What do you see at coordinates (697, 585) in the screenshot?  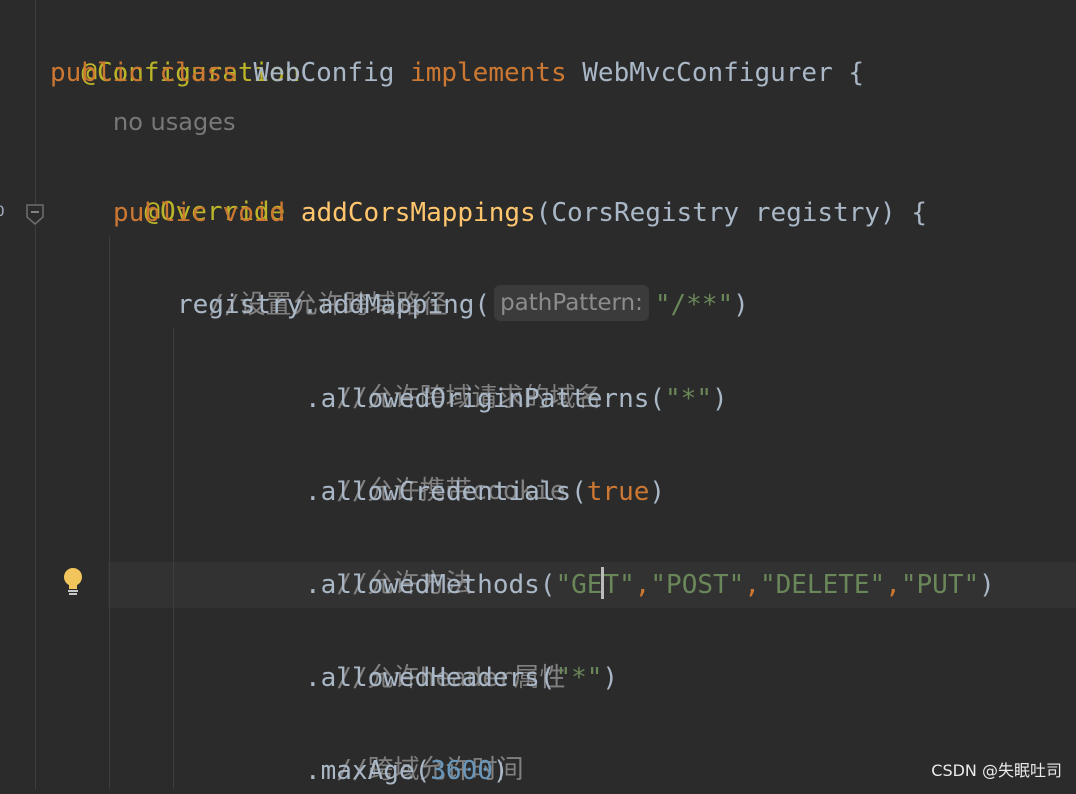 I see `string-token: "POST"` at bounding box center [697, 585].